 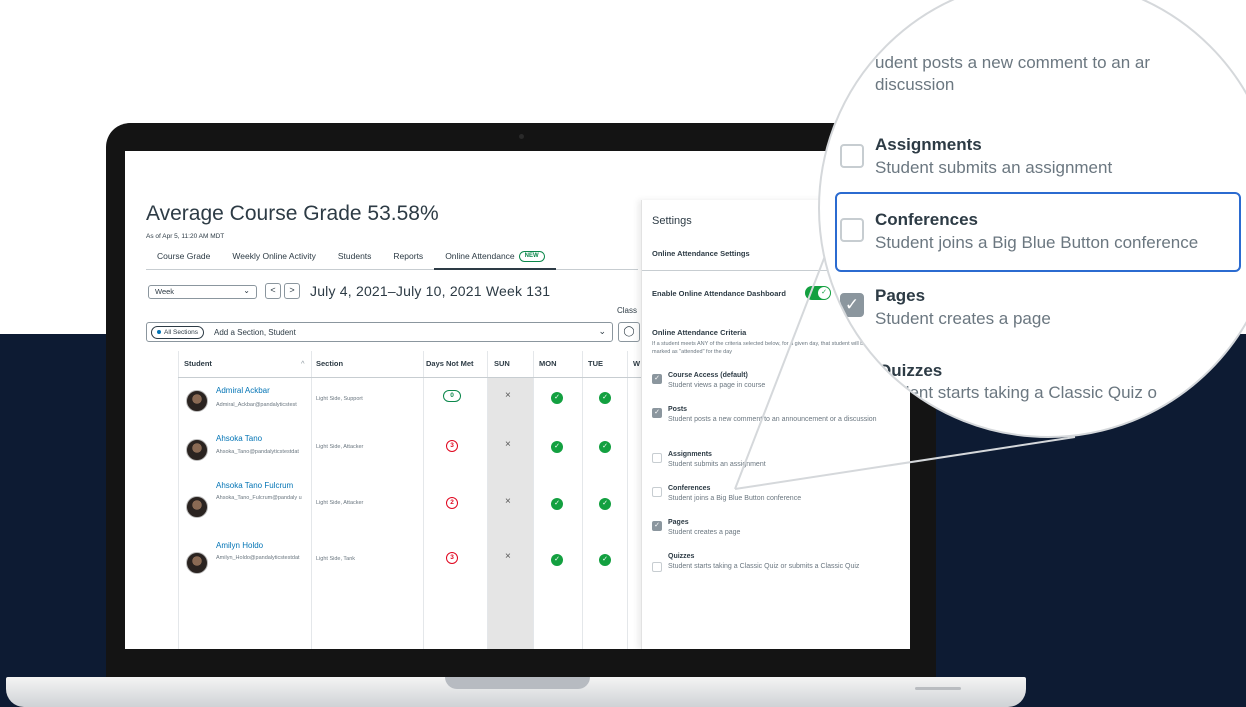 What do you see at coordinates (926, 219) in the screenshot?
I see `zoom-conferences-name: Conferences` at bounding box center [926, 219].